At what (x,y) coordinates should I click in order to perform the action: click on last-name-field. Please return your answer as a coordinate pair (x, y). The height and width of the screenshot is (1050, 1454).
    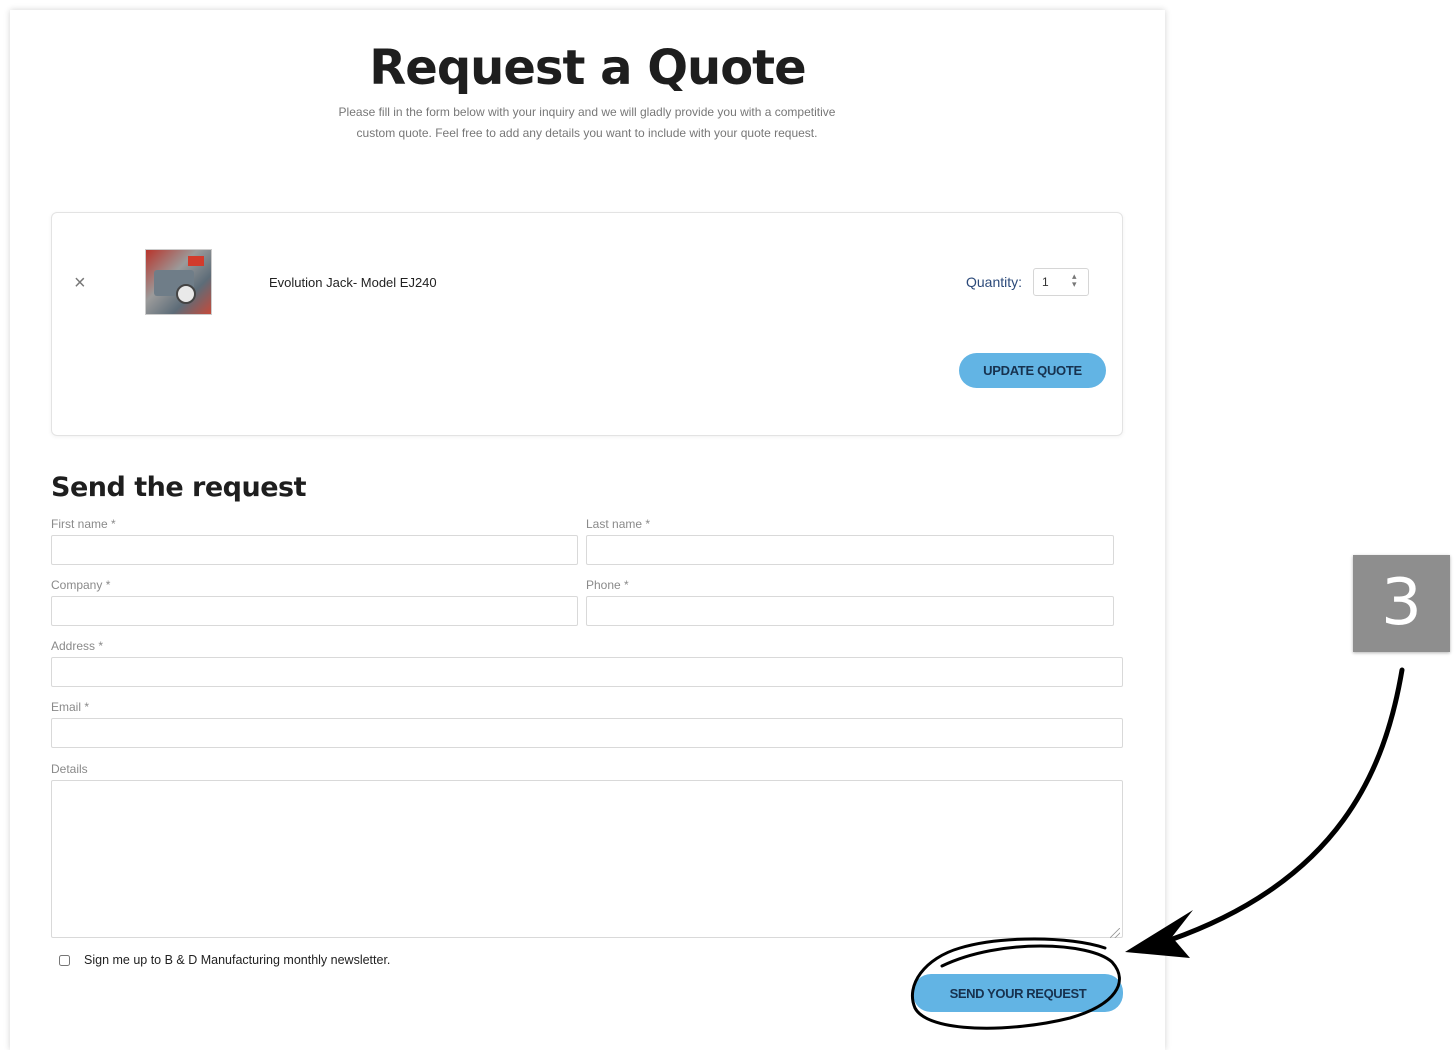
    Looking at the image, I should click on (850, 550).